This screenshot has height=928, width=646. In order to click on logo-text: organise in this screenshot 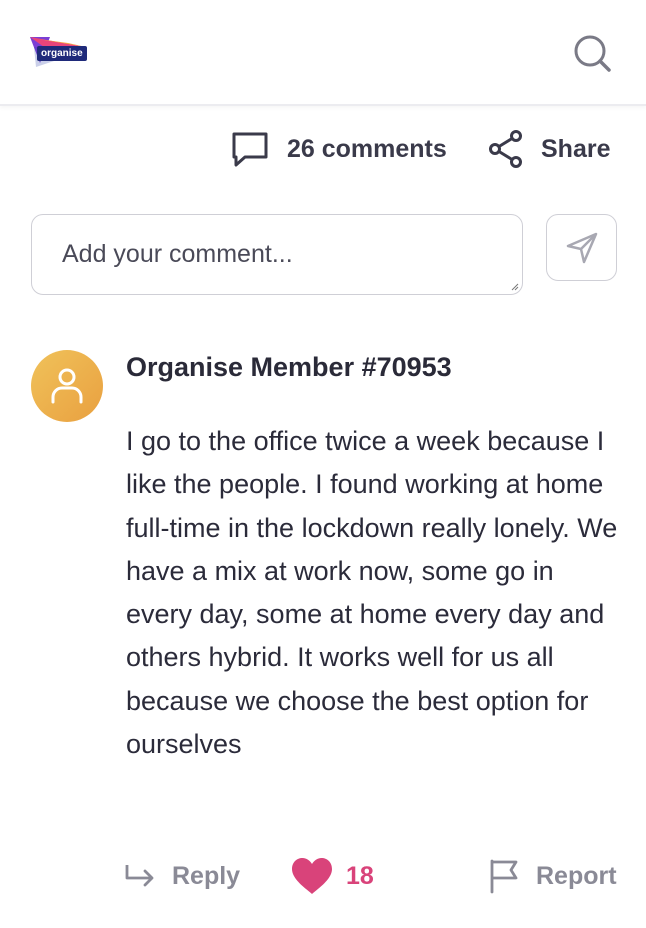, I will do `click(62, 53)`.